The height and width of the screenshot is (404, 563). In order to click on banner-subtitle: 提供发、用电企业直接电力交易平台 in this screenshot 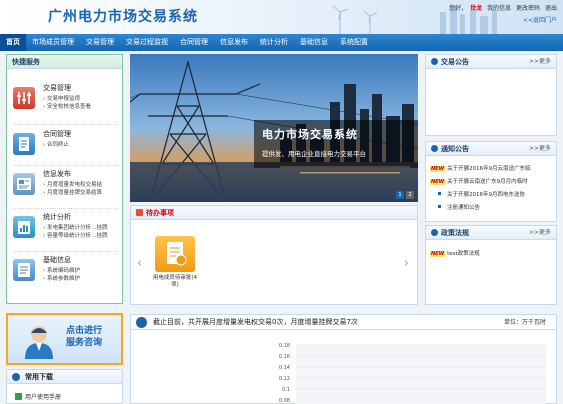, I will do `click(314, 154)`.